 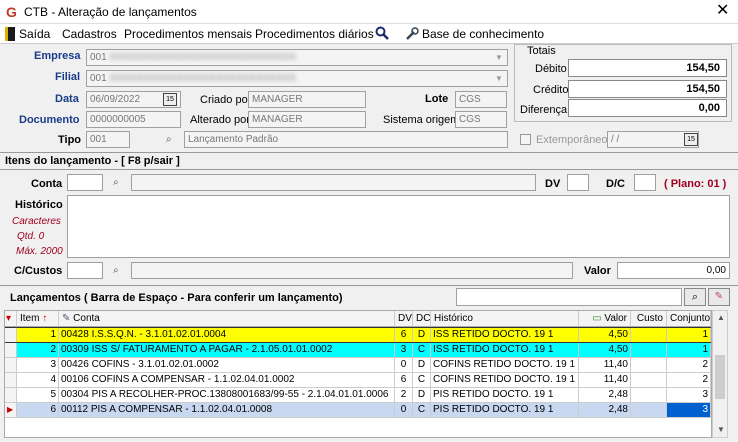 I want to click on vertical-scrollbar: ▲ ▼, so click(x=720, y=374).